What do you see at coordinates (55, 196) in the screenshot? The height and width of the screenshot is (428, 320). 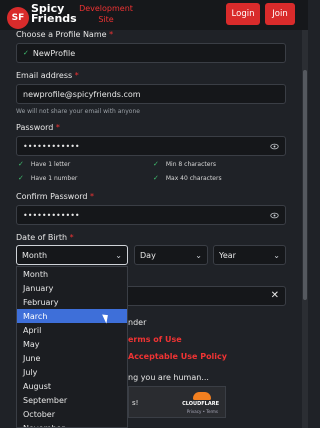 I see `confirm-password-label: Confirm Password *` at bounding box center [55, 196].